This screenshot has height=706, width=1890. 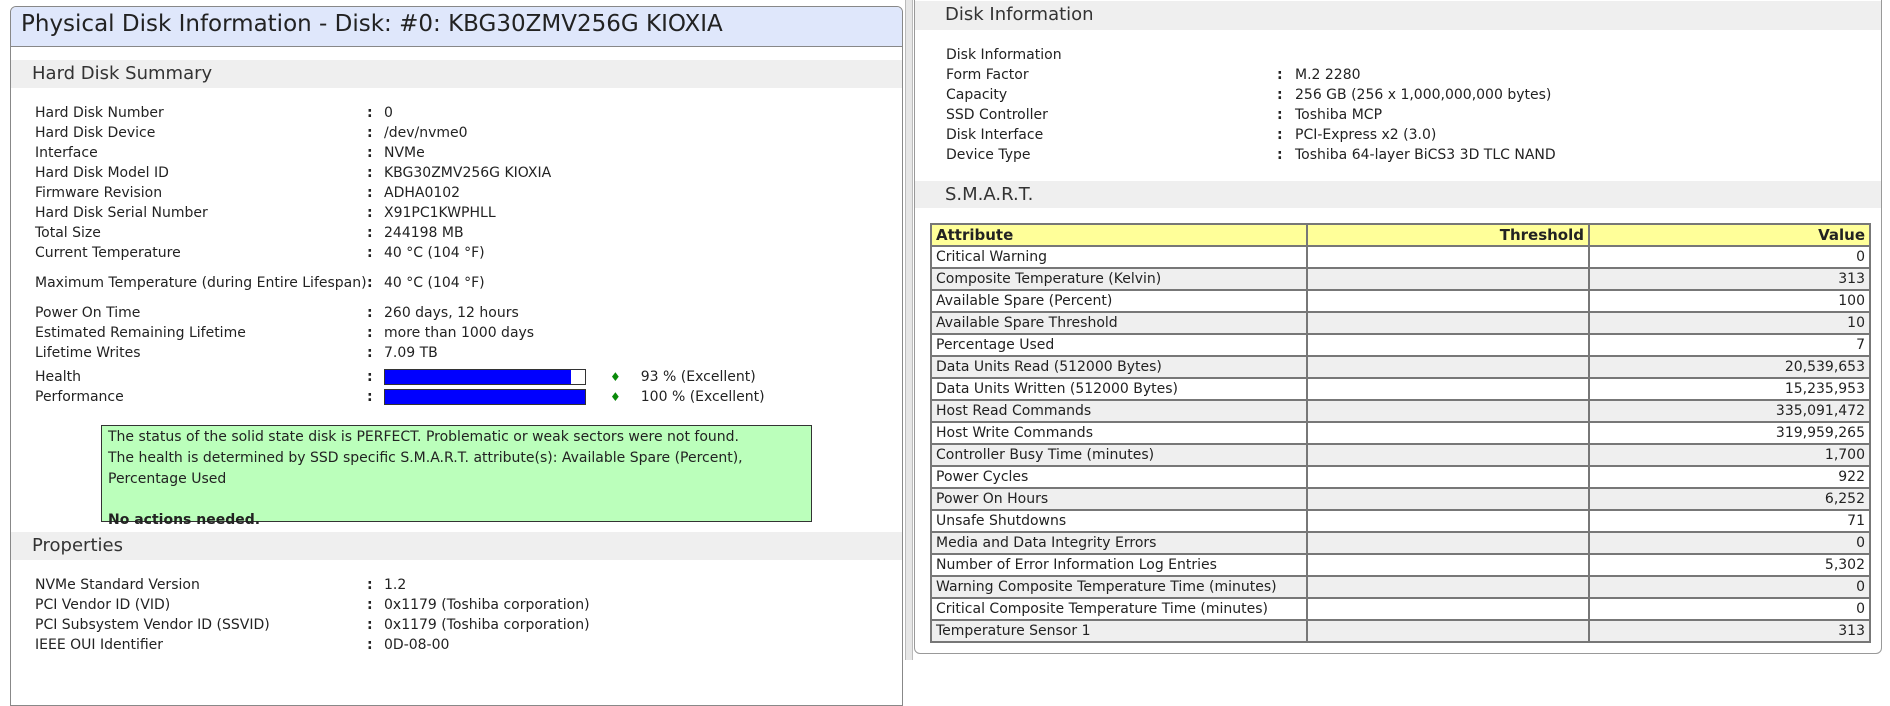 What do you see at coordinates (108, 253) in the screenshot?
I see `info-label: Current Temperature` at bounding box center [108, 253].